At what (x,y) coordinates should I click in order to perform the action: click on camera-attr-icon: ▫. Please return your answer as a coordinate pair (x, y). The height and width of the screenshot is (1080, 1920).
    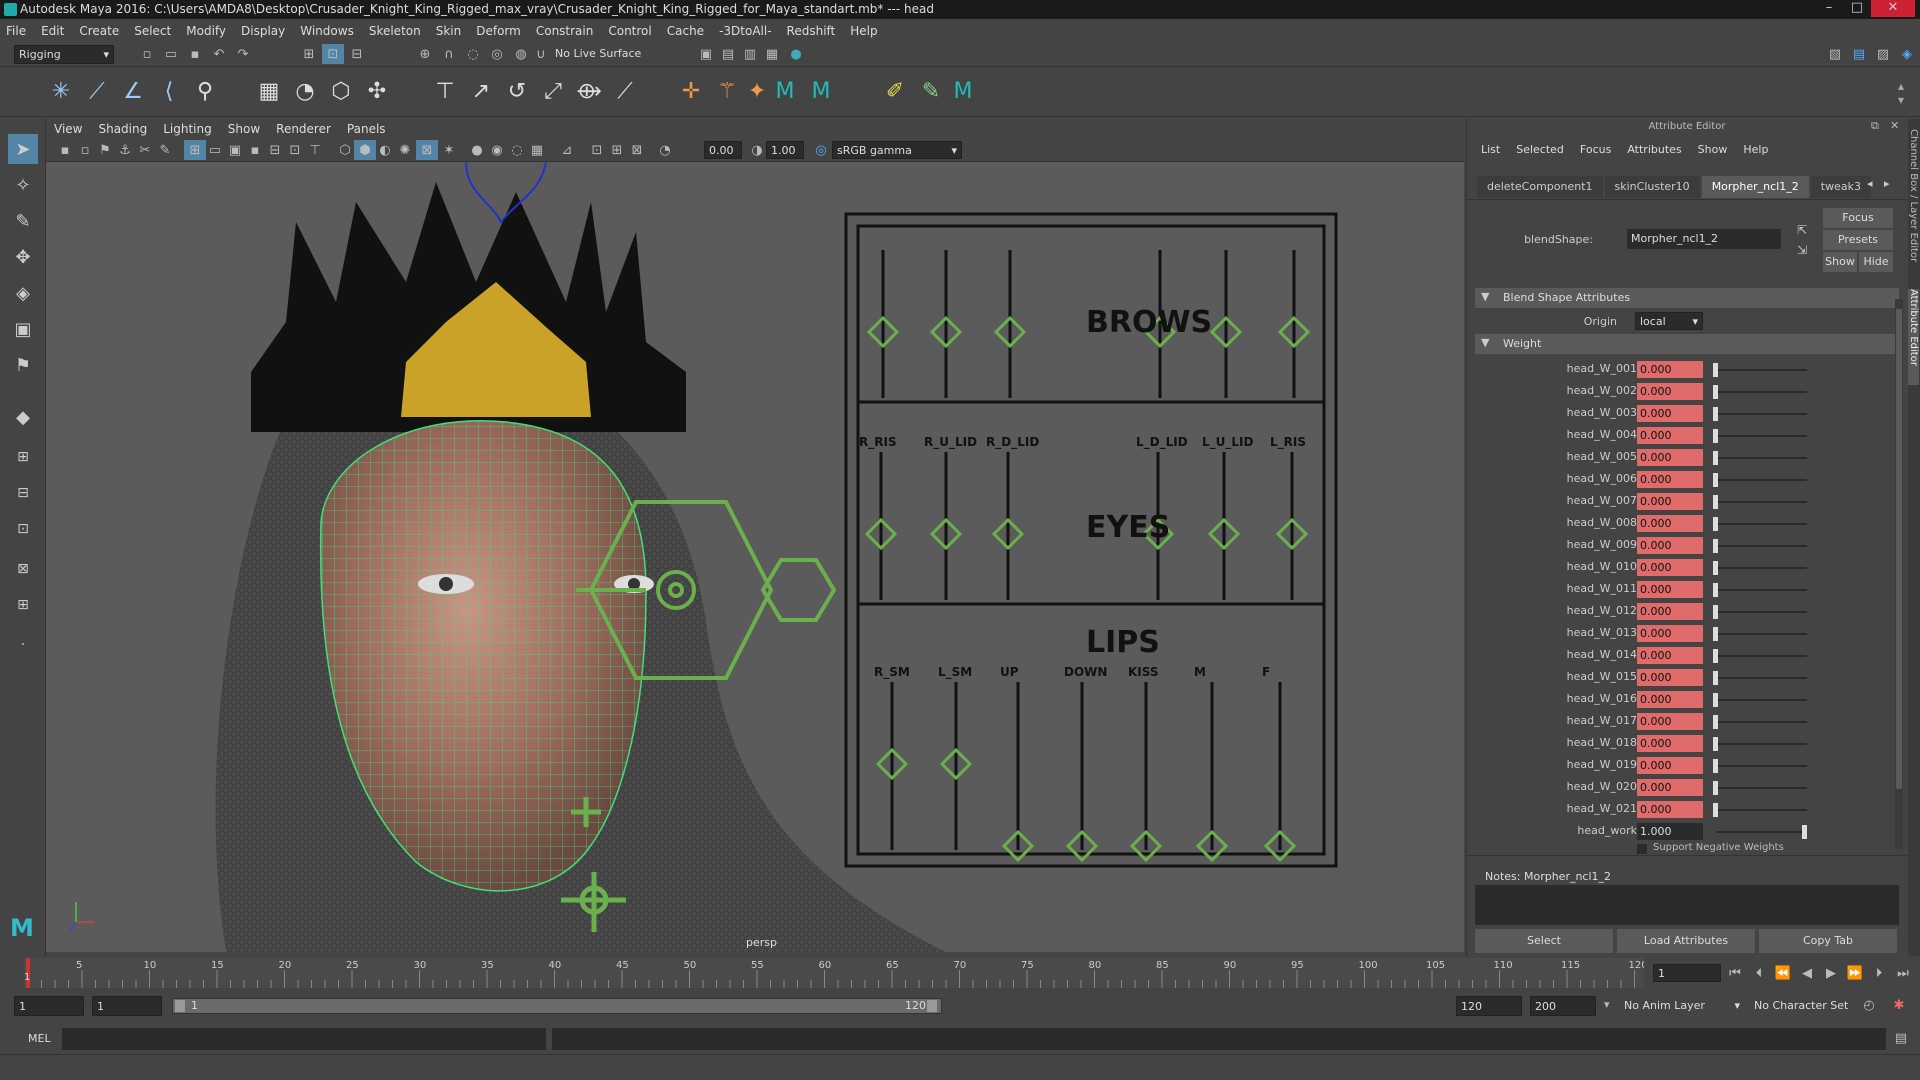
    Looking at the image, I should click on (85, 150).